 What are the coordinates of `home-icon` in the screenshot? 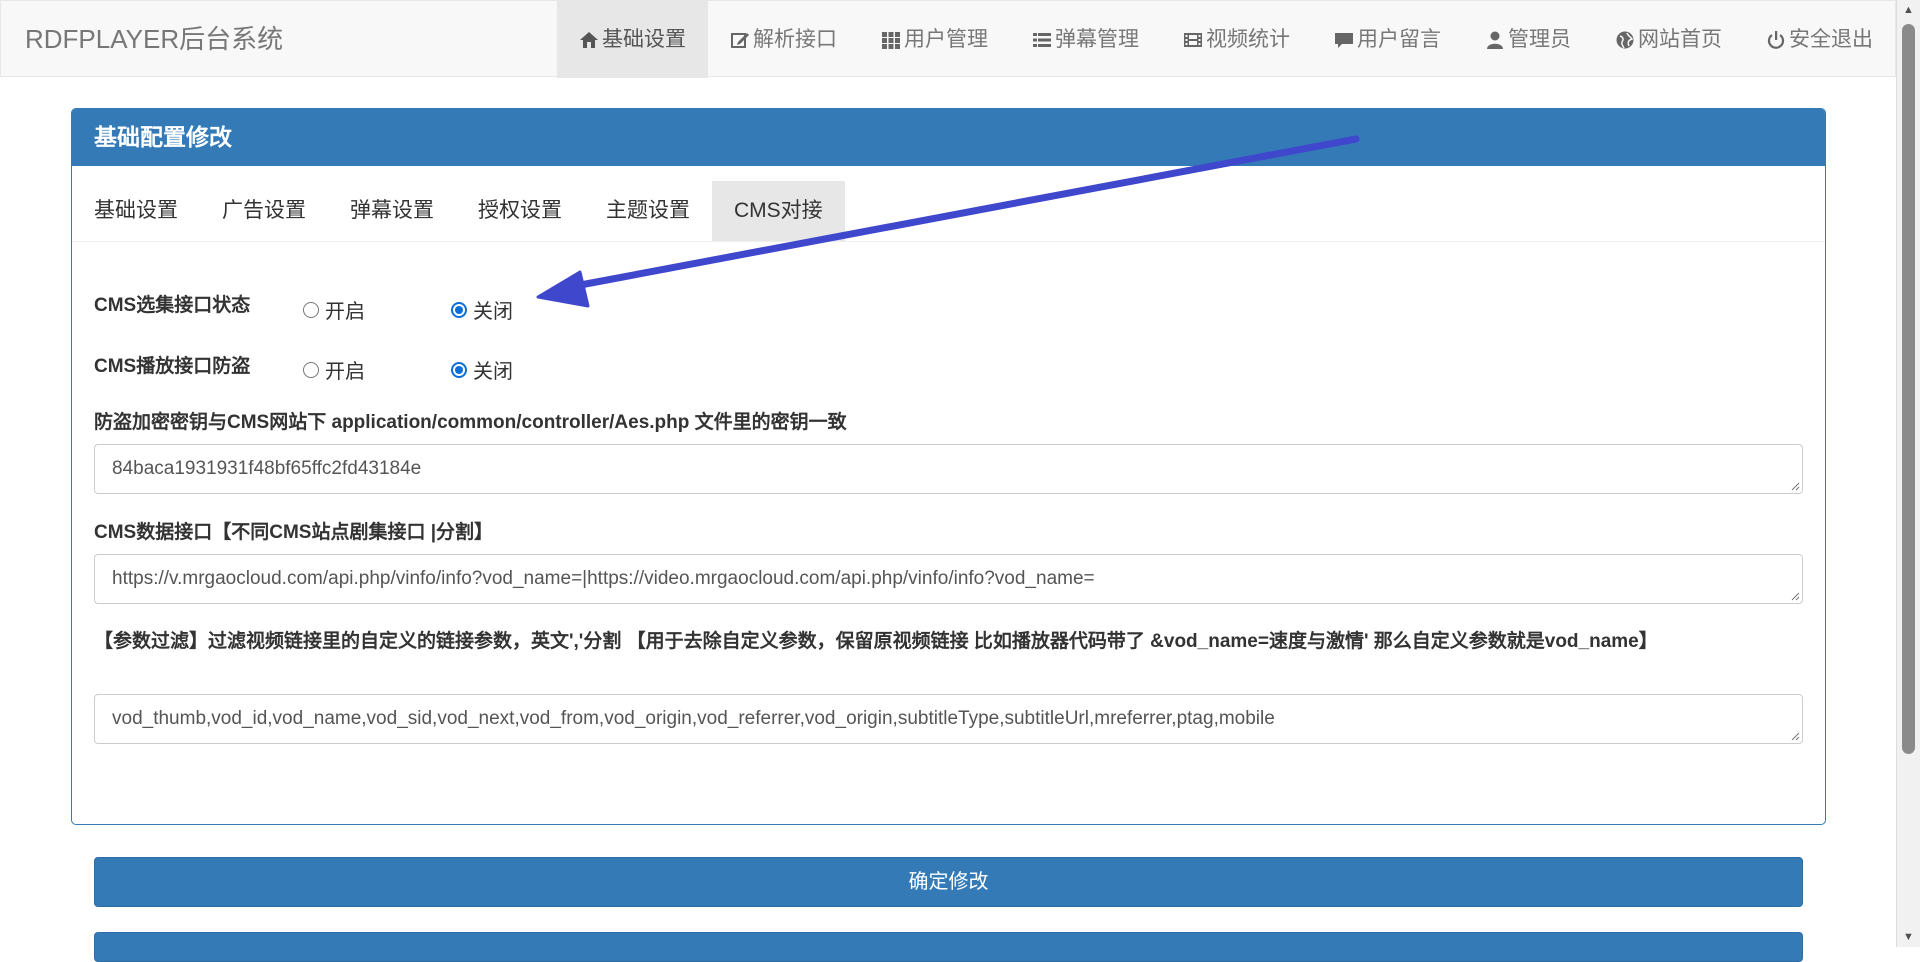 It's located at (589, 39).